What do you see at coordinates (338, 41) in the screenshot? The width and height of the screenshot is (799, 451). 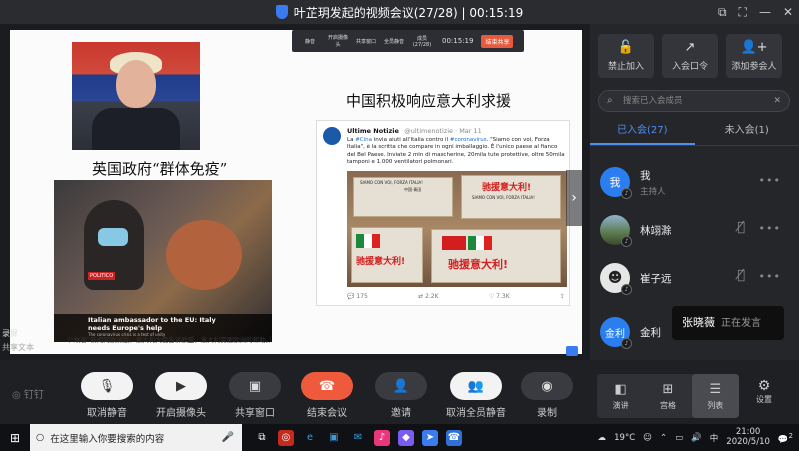 I see `mini-camera-button: 开启摄像头` at bounding box center [338, 41].